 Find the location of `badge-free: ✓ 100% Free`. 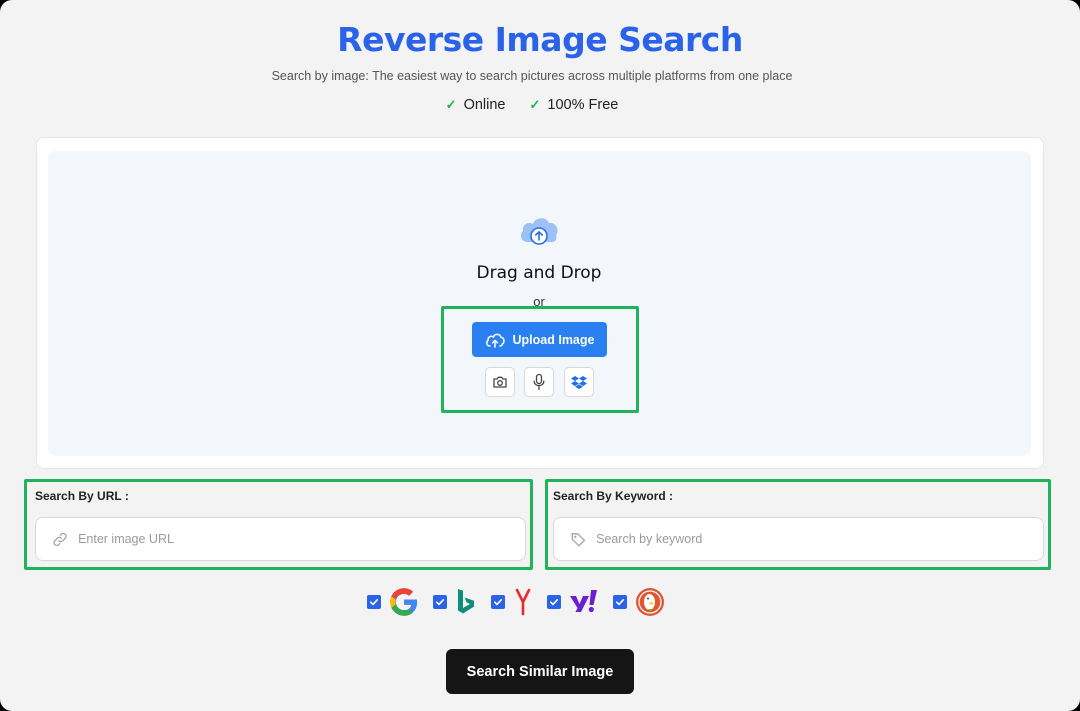

badge-free: ✓ 100% Free is located at coordinates (573, 105).